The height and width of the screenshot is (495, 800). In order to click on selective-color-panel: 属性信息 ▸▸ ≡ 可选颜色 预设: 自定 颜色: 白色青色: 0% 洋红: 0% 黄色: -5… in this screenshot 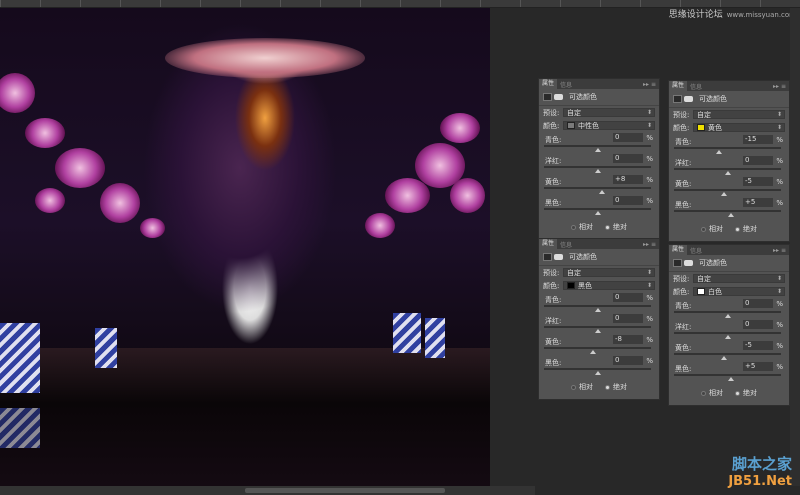, I will do `click(729, 325)`.